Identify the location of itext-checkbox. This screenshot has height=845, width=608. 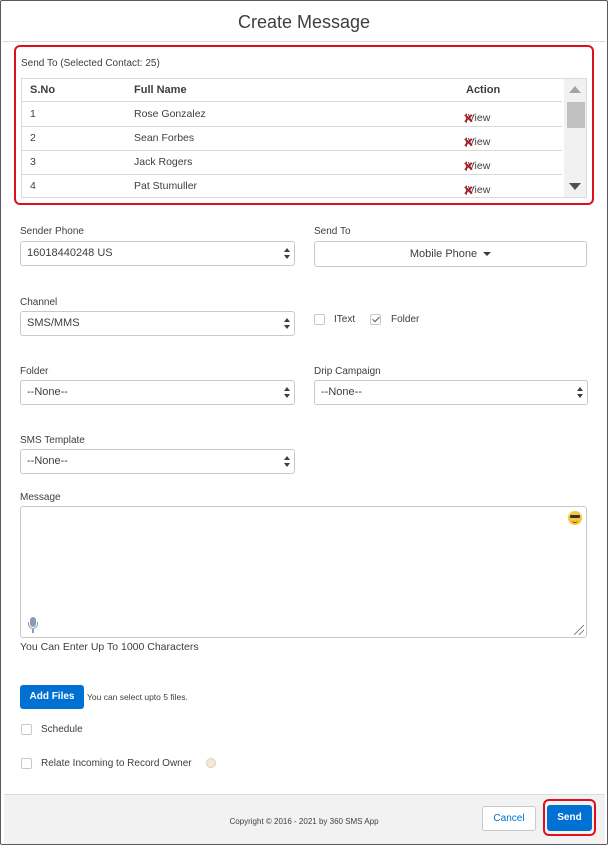
(319, 319).